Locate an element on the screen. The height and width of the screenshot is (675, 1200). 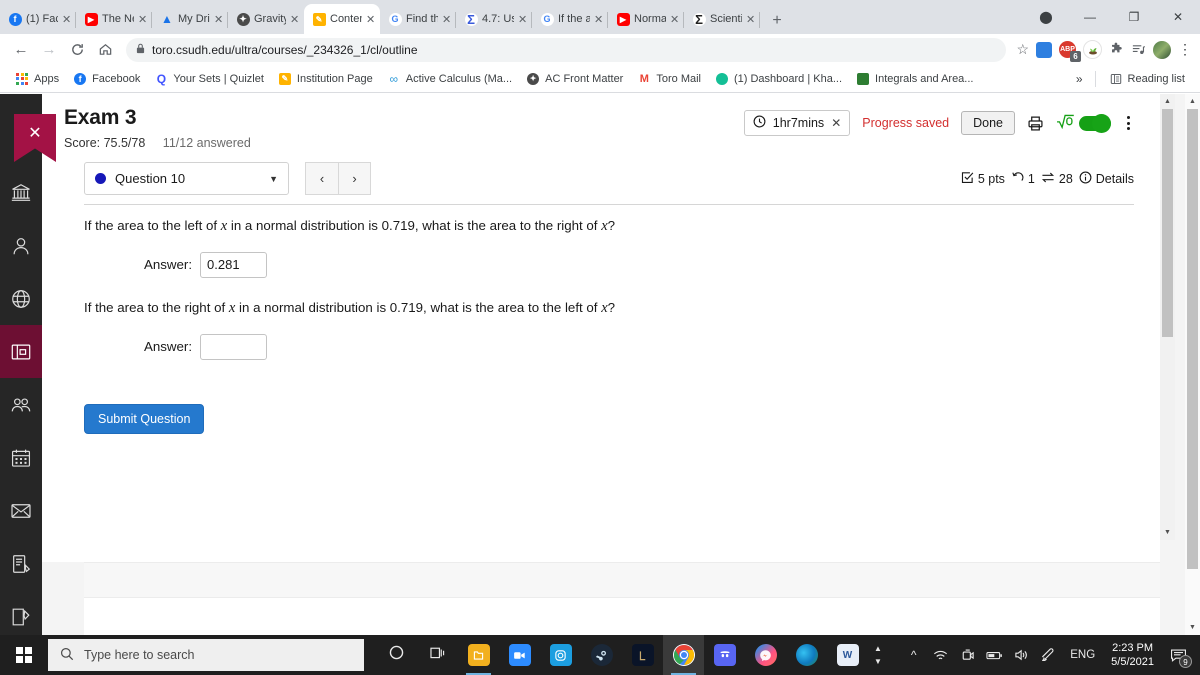
overflow-up-arrow: ▲ is located at coordinates (878, 648).